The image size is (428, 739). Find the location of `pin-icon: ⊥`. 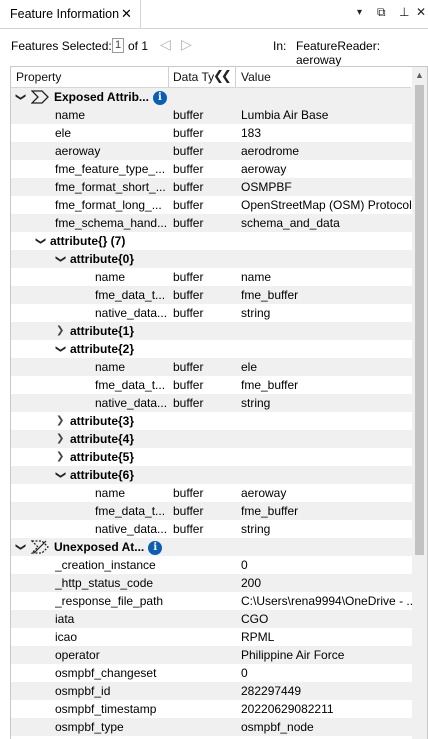

pin-icon: ⊥ is located at coordinates (404, 12).